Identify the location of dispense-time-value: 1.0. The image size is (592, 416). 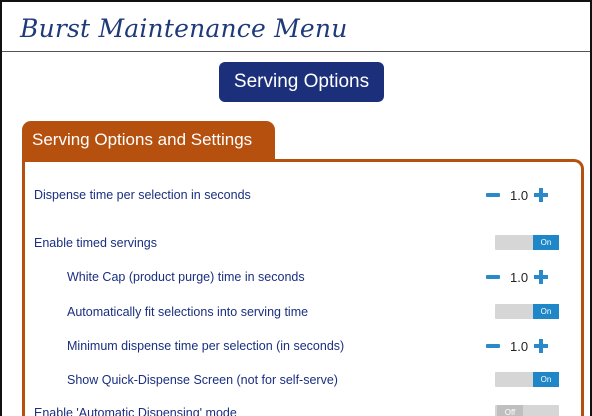
(519, 195).